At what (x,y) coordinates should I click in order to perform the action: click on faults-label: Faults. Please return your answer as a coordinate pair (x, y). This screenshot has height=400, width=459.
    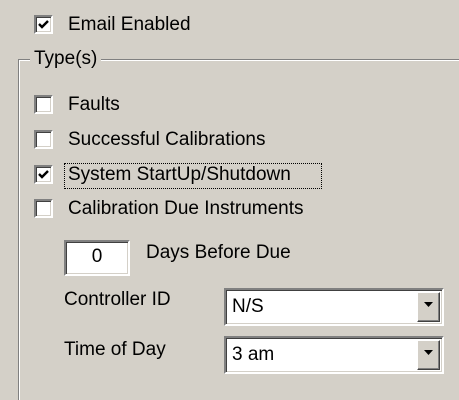
    Looking at the image, I should click on (94, 104).